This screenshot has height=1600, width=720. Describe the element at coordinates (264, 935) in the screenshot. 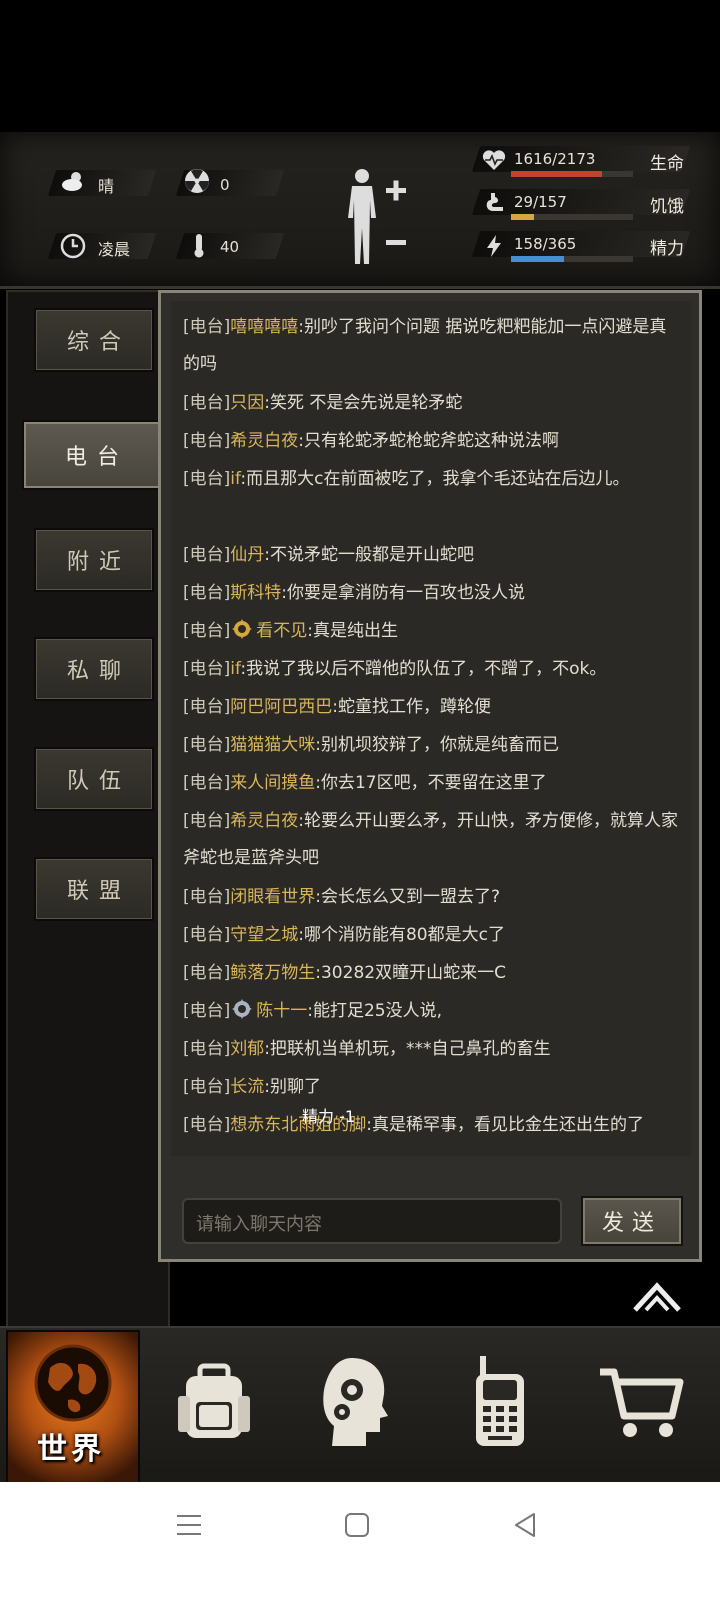

I see `sender-name: 守望之城` at that location.